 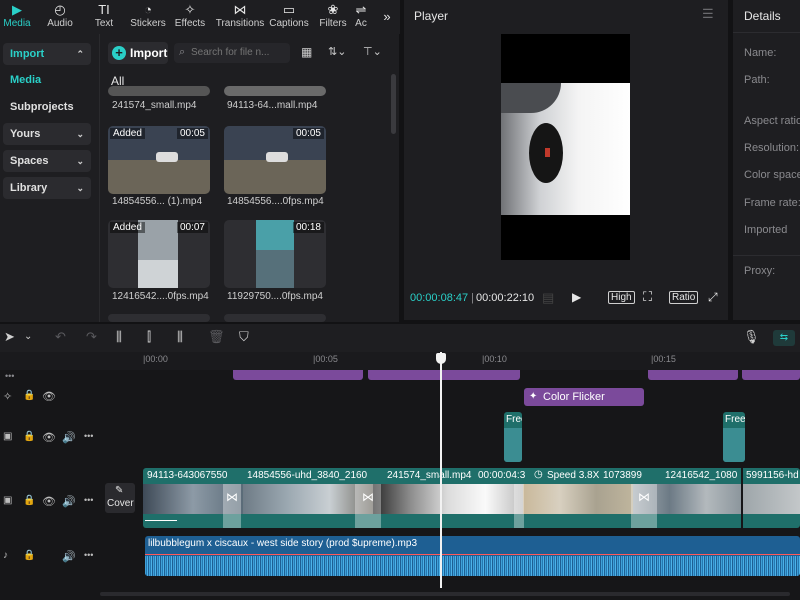 What do you see at coordinates (584, 397) in the screenshot?
I see `effect-clip: ✦ Color Flicker` at bounding box center [584, 397].